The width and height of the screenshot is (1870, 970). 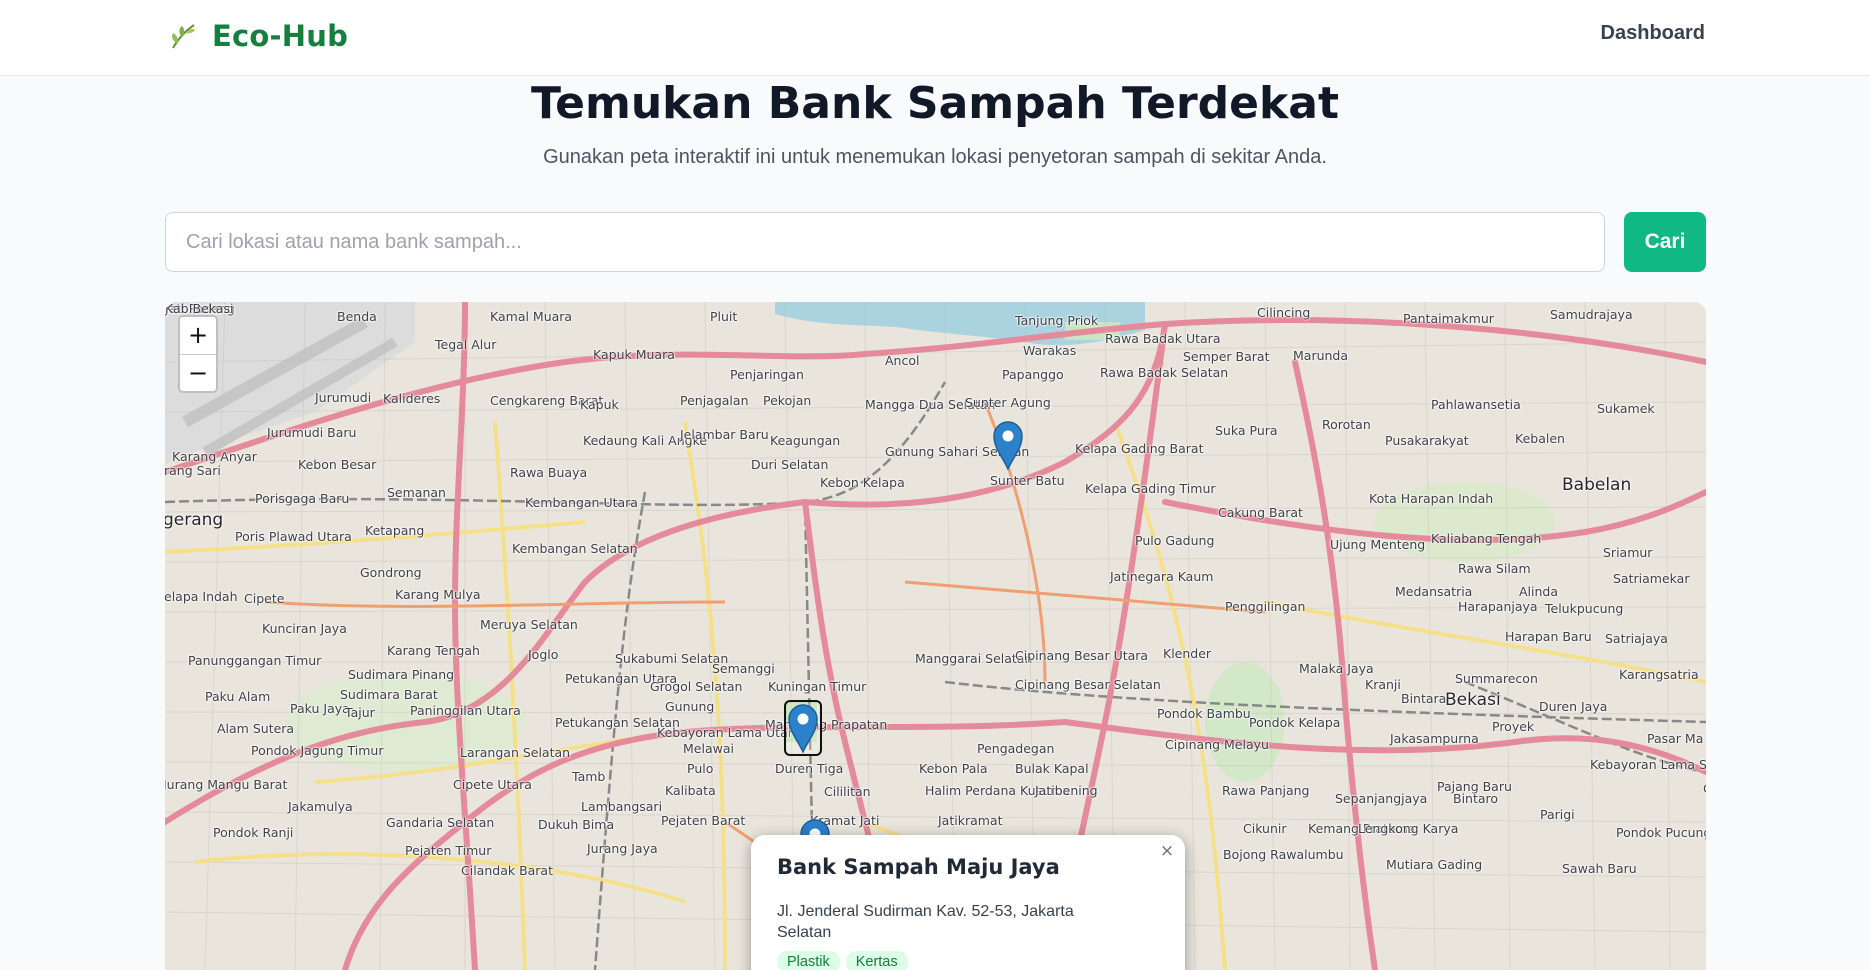 I want to click on top-navbar: Eco-Hub Dashboard, so click(x=935, y=38).